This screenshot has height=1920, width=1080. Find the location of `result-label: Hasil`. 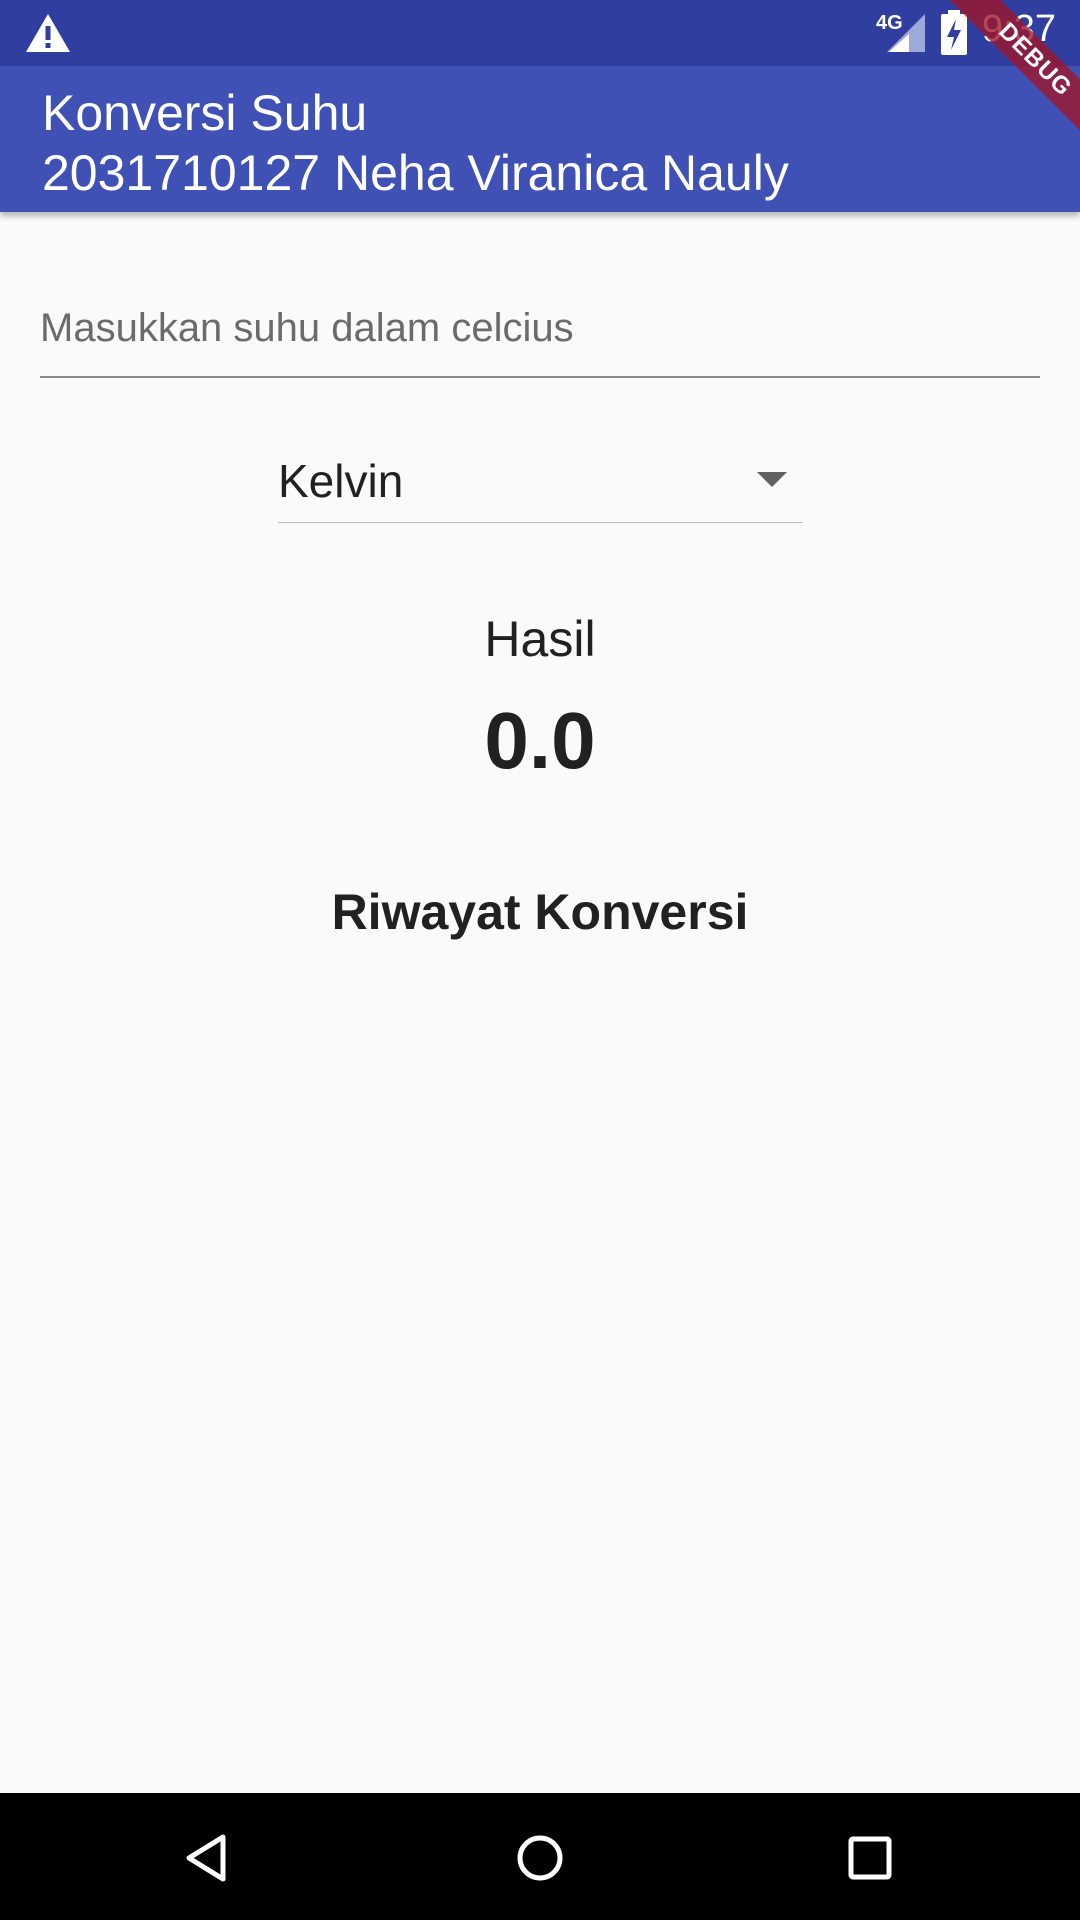

result-label: Hasil is located at coordinates (540, 639).